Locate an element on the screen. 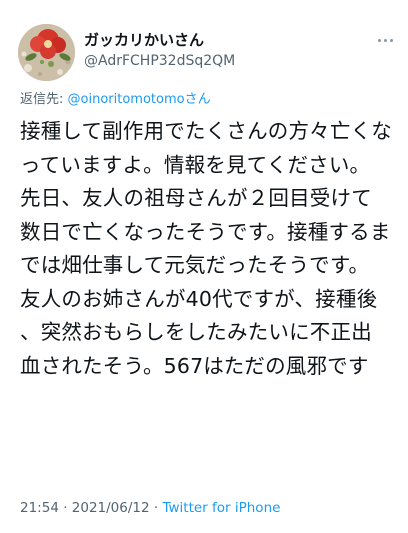  tweet-meta: 21:54 · 2021/06/12 · Twitter for iPhone is located at coordinates (150, 508).